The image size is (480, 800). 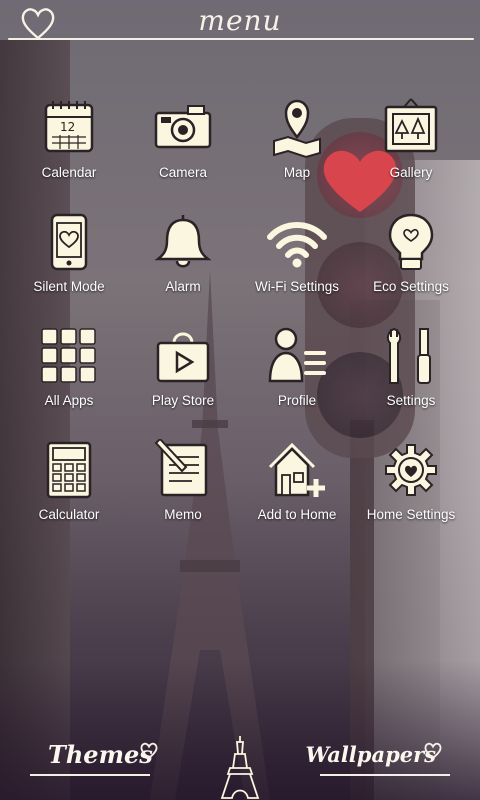 I want to click on tools-icon, so click(x=411, y=356).